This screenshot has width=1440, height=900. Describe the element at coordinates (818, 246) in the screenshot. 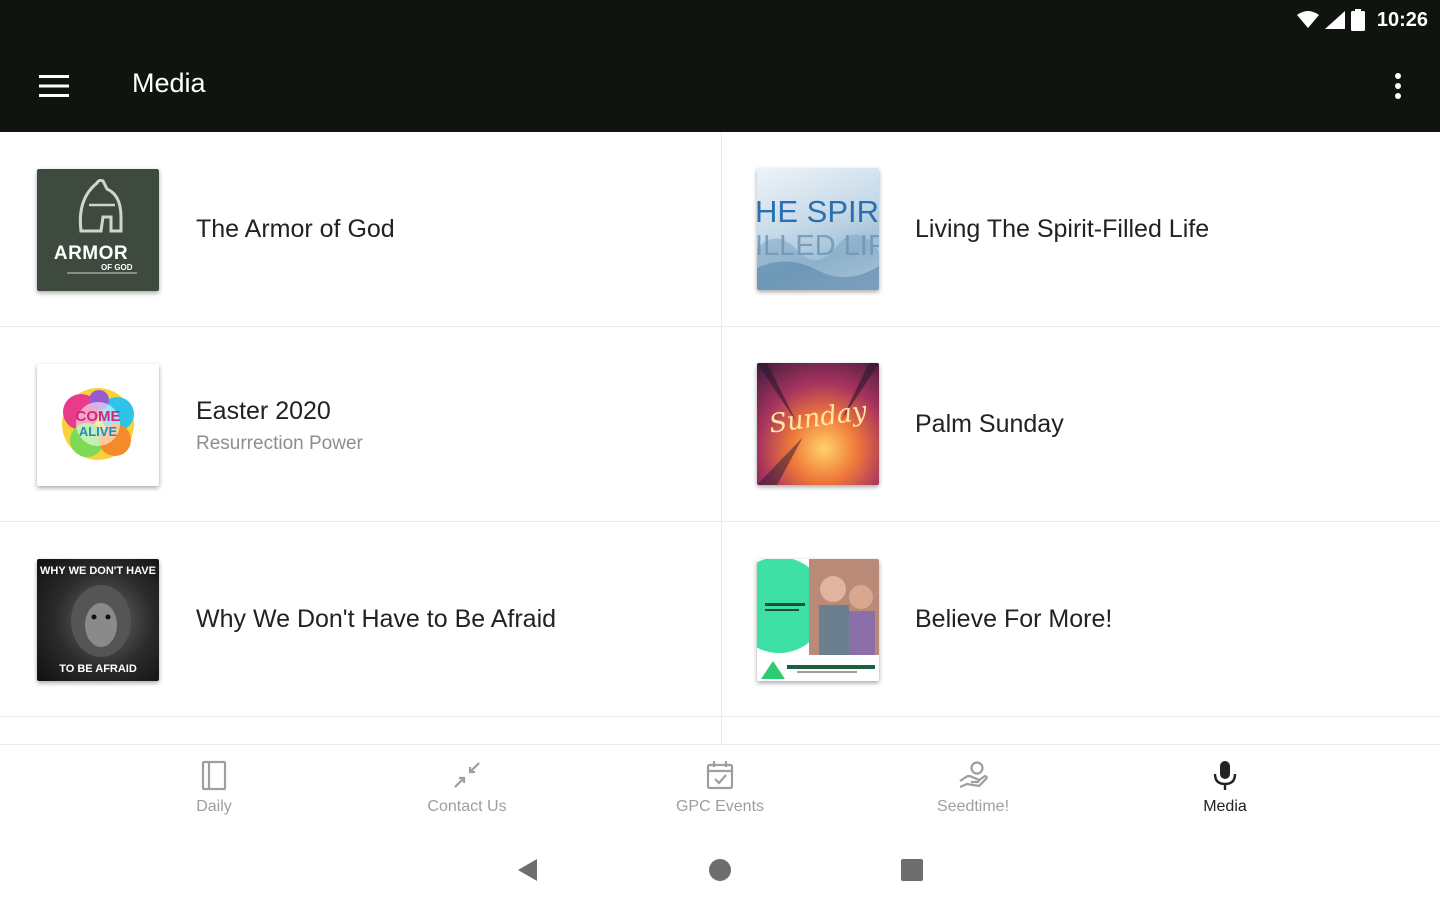

I see `thumb-subtitle: ILLED LIF` at that location.